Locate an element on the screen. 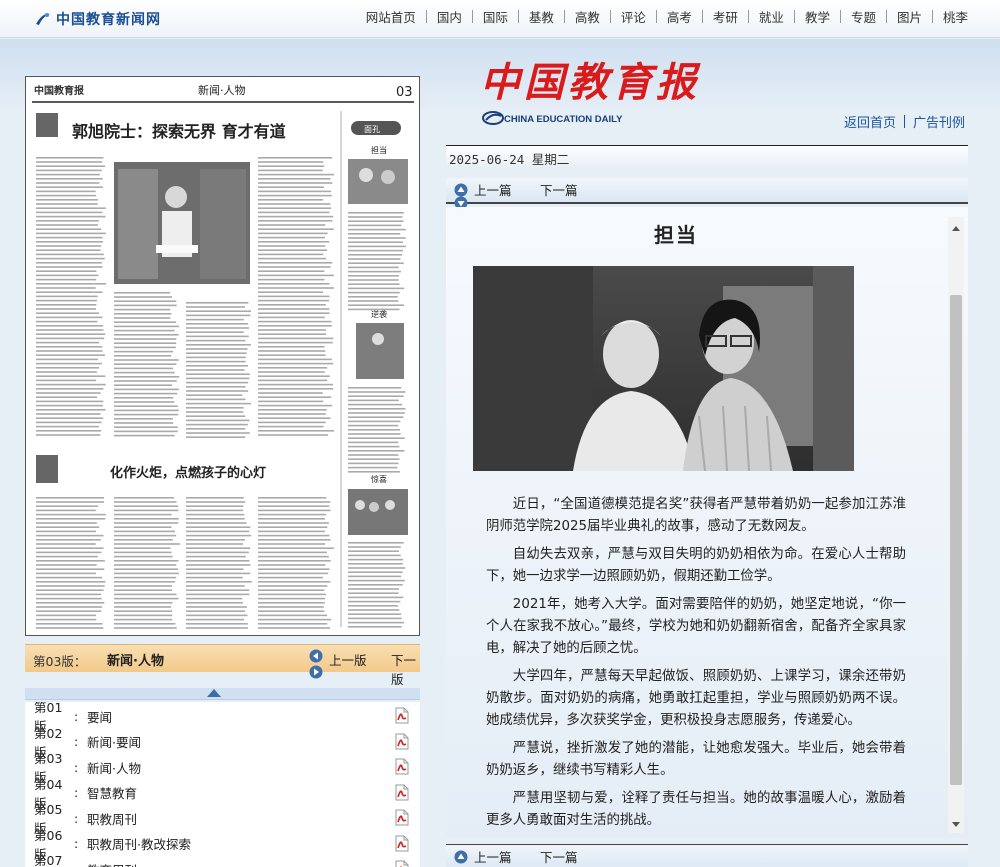  page-name: 职教周刊·教改探索 is located at coordinates (139, 843).